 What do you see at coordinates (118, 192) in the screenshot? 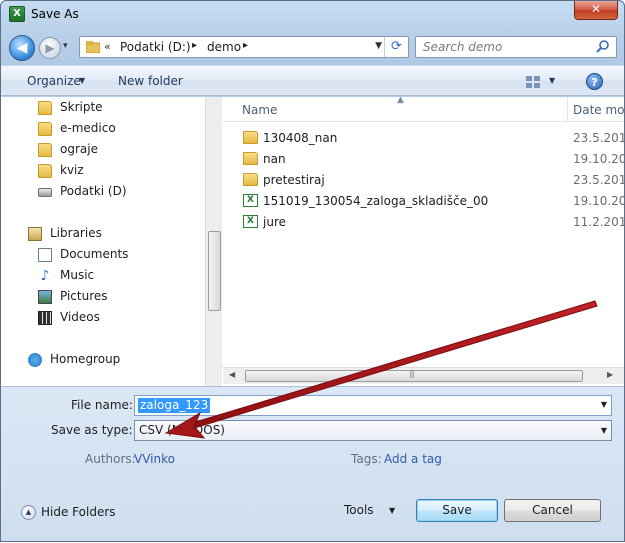
I see `nav-item-drive: Podatki (D)` at bounding box center [118, 192].